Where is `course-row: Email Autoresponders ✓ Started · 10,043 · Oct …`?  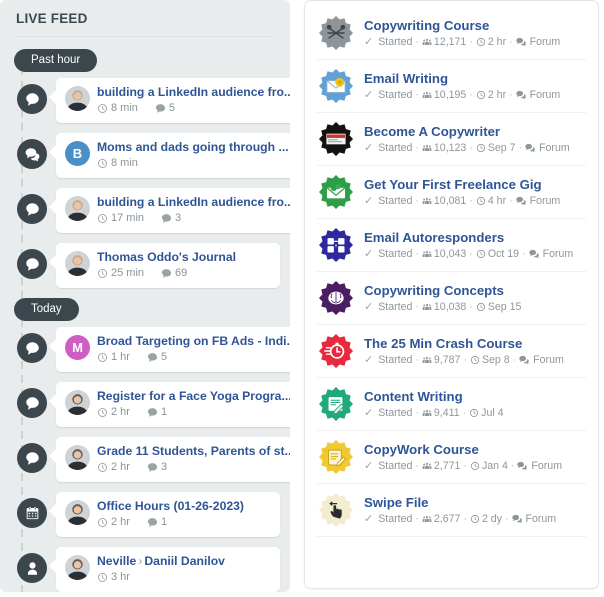
course-row: Email Autoresponders ✓ Started · 10,043 · Oct … is located at coordinates (451, 245).